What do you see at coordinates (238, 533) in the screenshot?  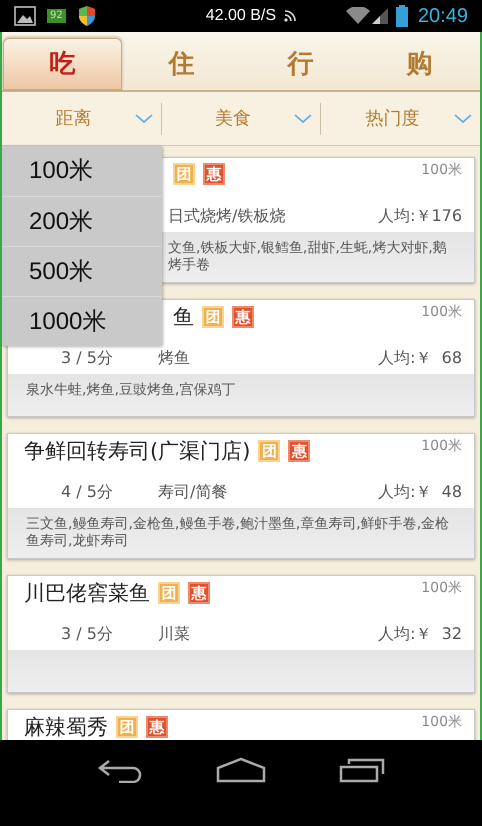 I see `dishes-text: 三文鱼,鳗鱼寿司,金枪鱼,鳗鱼手卷,鲍汁墨鱼,章鱼寿司,鲜虾手卷,金枪鱼寿司,龙虾寿司` at bounding box center [238, 533].